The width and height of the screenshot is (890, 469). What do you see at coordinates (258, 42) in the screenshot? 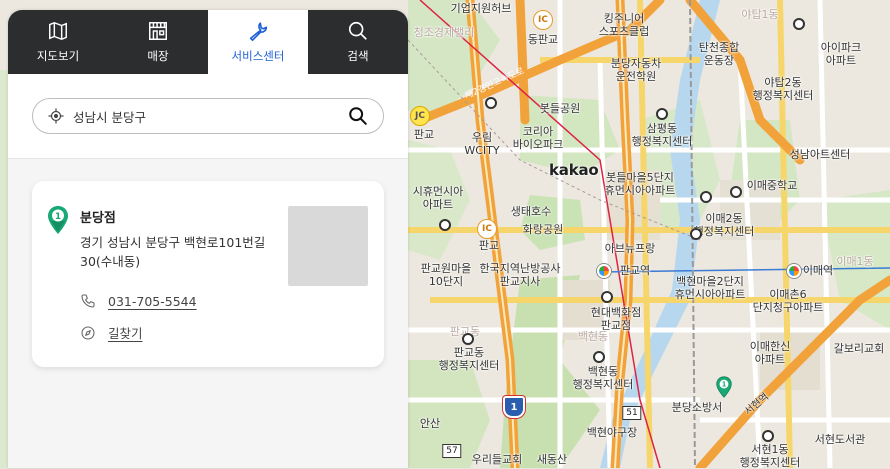
I see `tab-service-center: 서비스센터` at bounding box center [258, 42].